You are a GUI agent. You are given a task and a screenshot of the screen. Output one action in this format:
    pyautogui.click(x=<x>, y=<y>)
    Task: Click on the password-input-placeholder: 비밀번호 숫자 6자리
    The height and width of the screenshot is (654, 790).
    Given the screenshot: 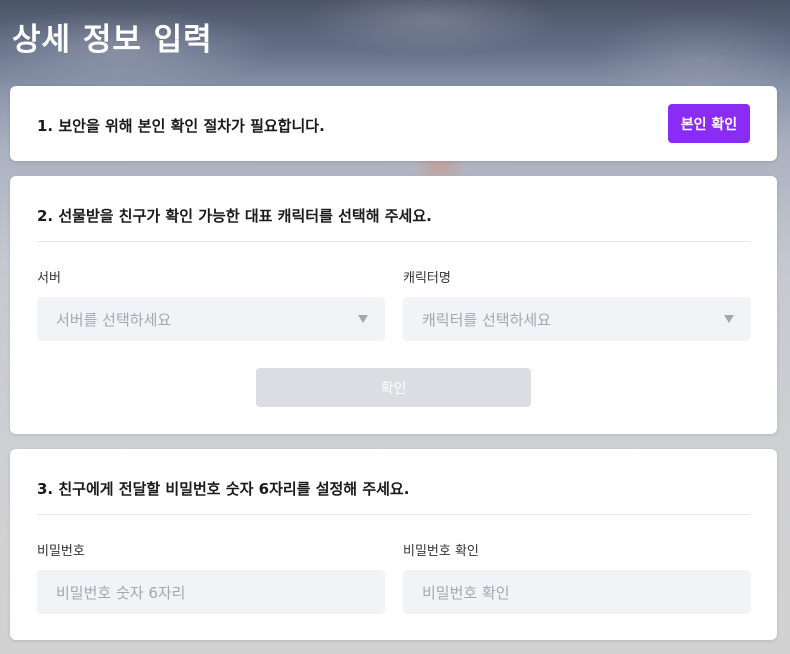 What is the action you would take?
    pyautogui.click(x=121, y=592)
    